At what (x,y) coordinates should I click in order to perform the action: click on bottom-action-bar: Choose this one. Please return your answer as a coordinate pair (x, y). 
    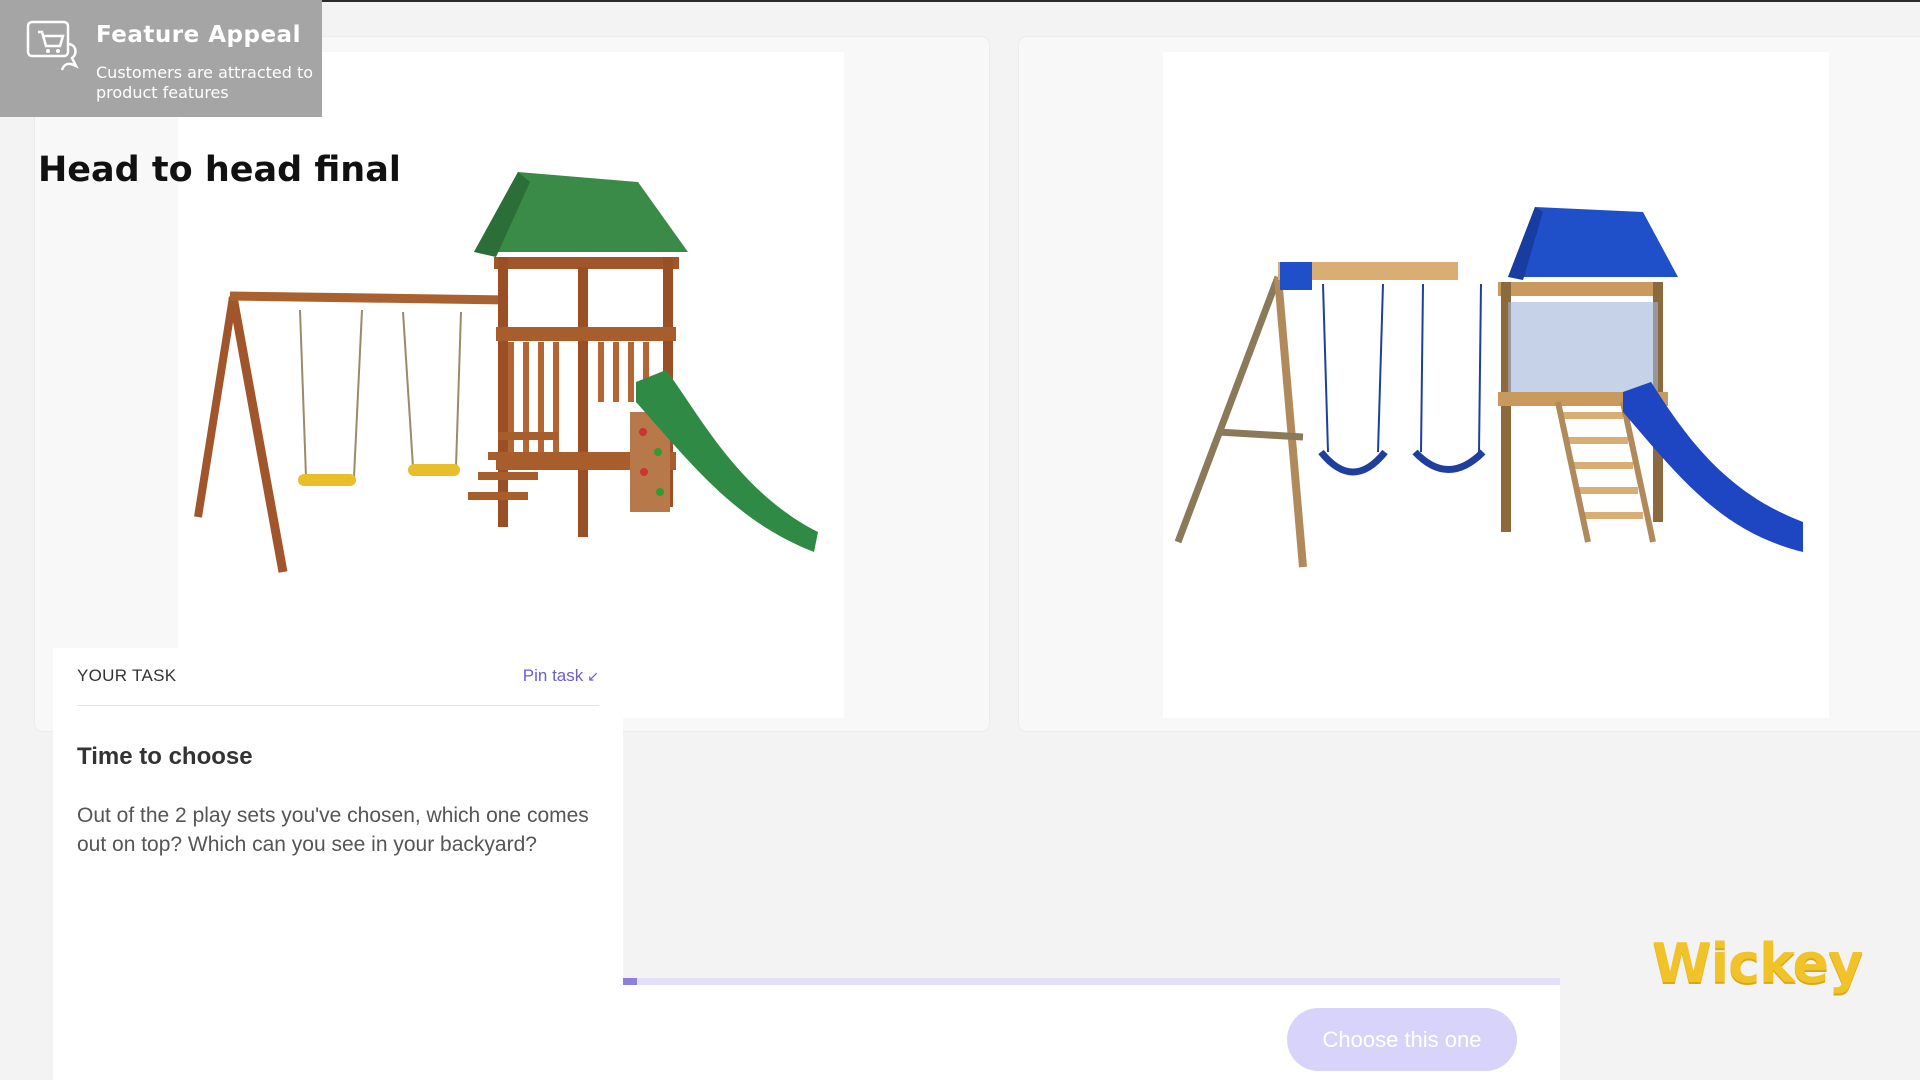
    Looking at the image, I should click on (1091, 1029).